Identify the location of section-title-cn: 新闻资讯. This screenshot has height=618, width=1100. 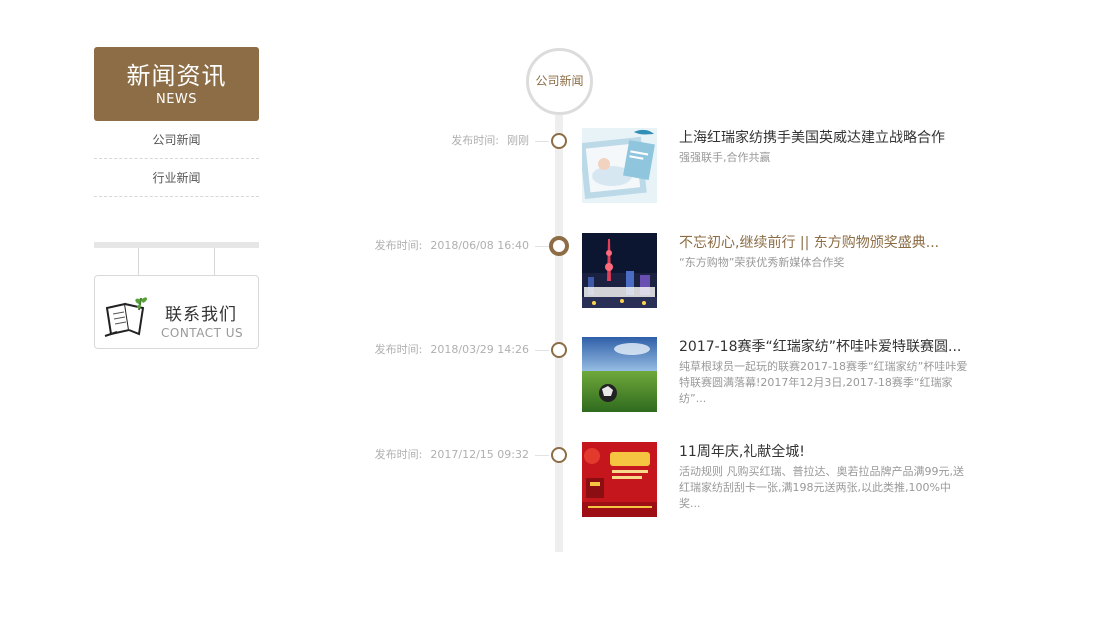
(176, 76).